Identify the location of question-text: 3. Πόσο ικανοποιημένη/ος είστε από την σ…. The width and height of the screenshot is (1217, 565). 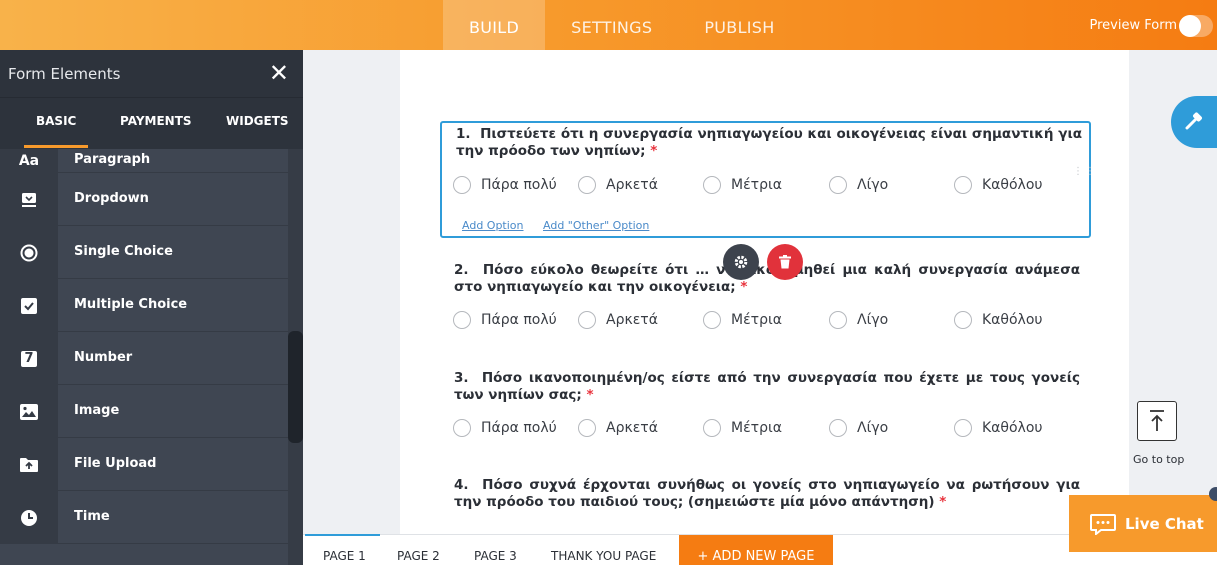
(767, 386).